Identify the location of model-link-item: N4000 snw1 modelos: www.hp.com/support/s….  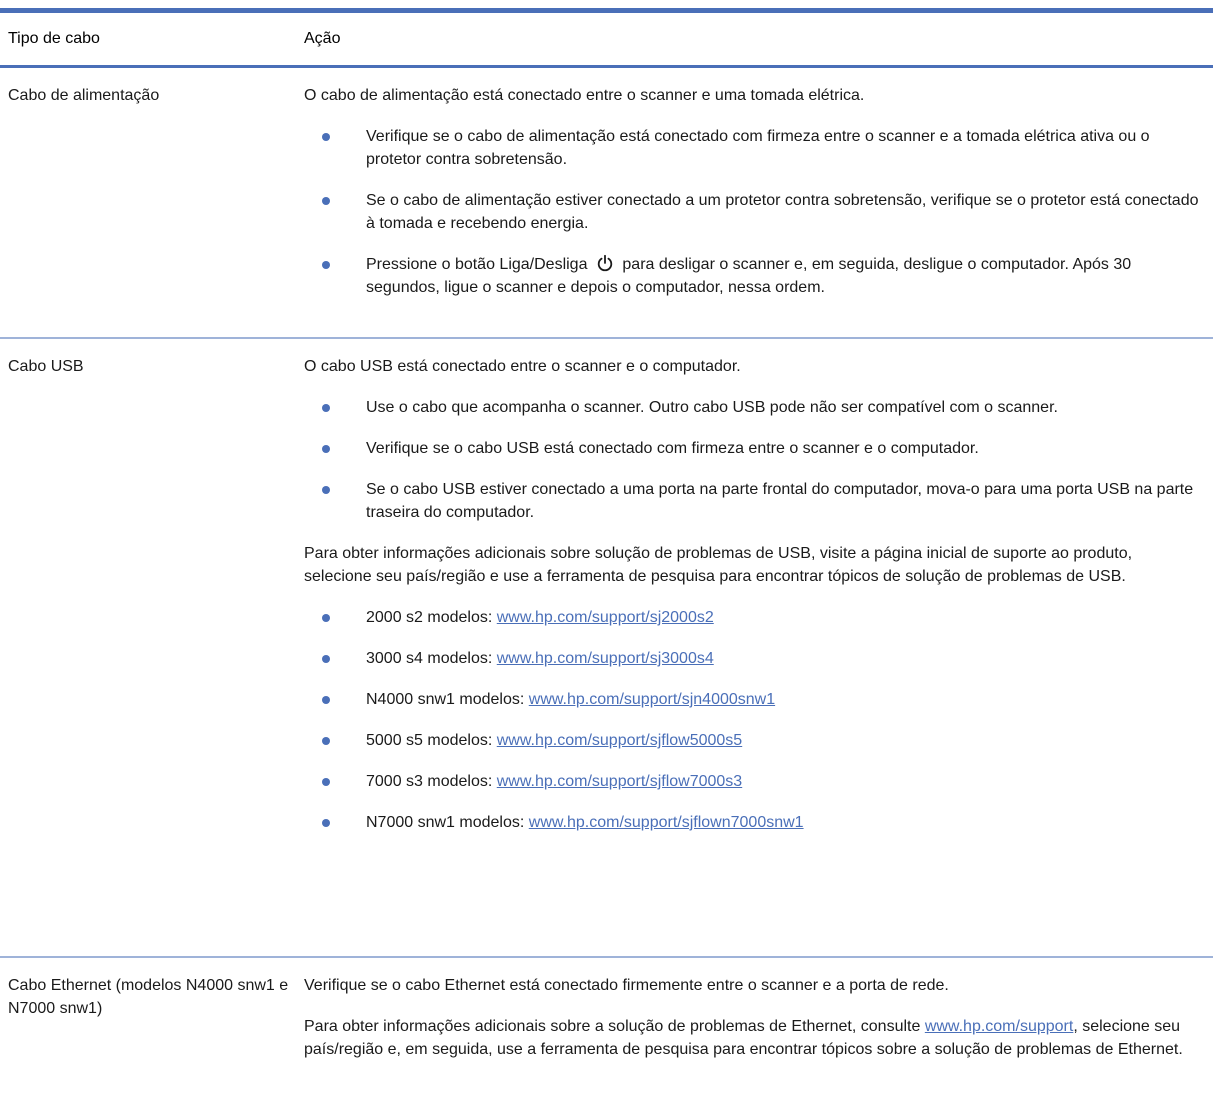
(751, 699).